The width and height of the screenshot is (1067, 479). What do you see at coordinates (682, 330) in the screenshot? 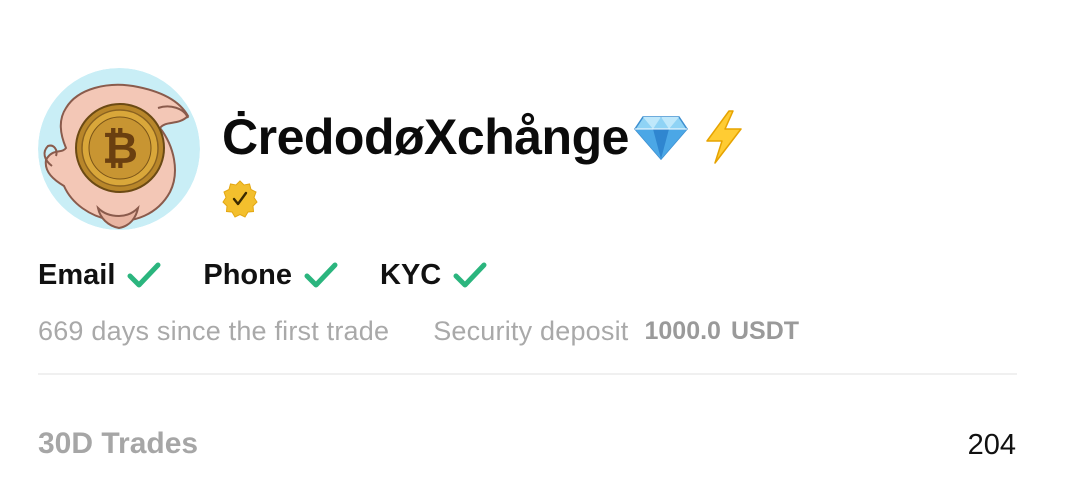
I see `security-deposit-value: 1000.0` at bounding box center [682, 330].